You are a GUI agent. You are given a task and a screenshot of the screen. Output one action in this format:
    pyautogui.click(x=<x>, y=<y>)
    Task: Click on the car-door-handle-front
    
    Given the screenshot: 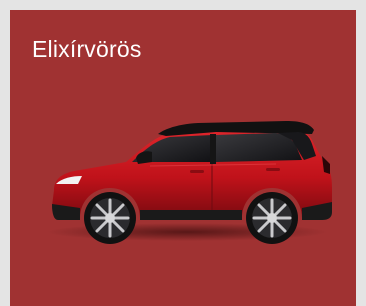 What is the action you would take?
    pyautogui.click(x=197, y=171)
    